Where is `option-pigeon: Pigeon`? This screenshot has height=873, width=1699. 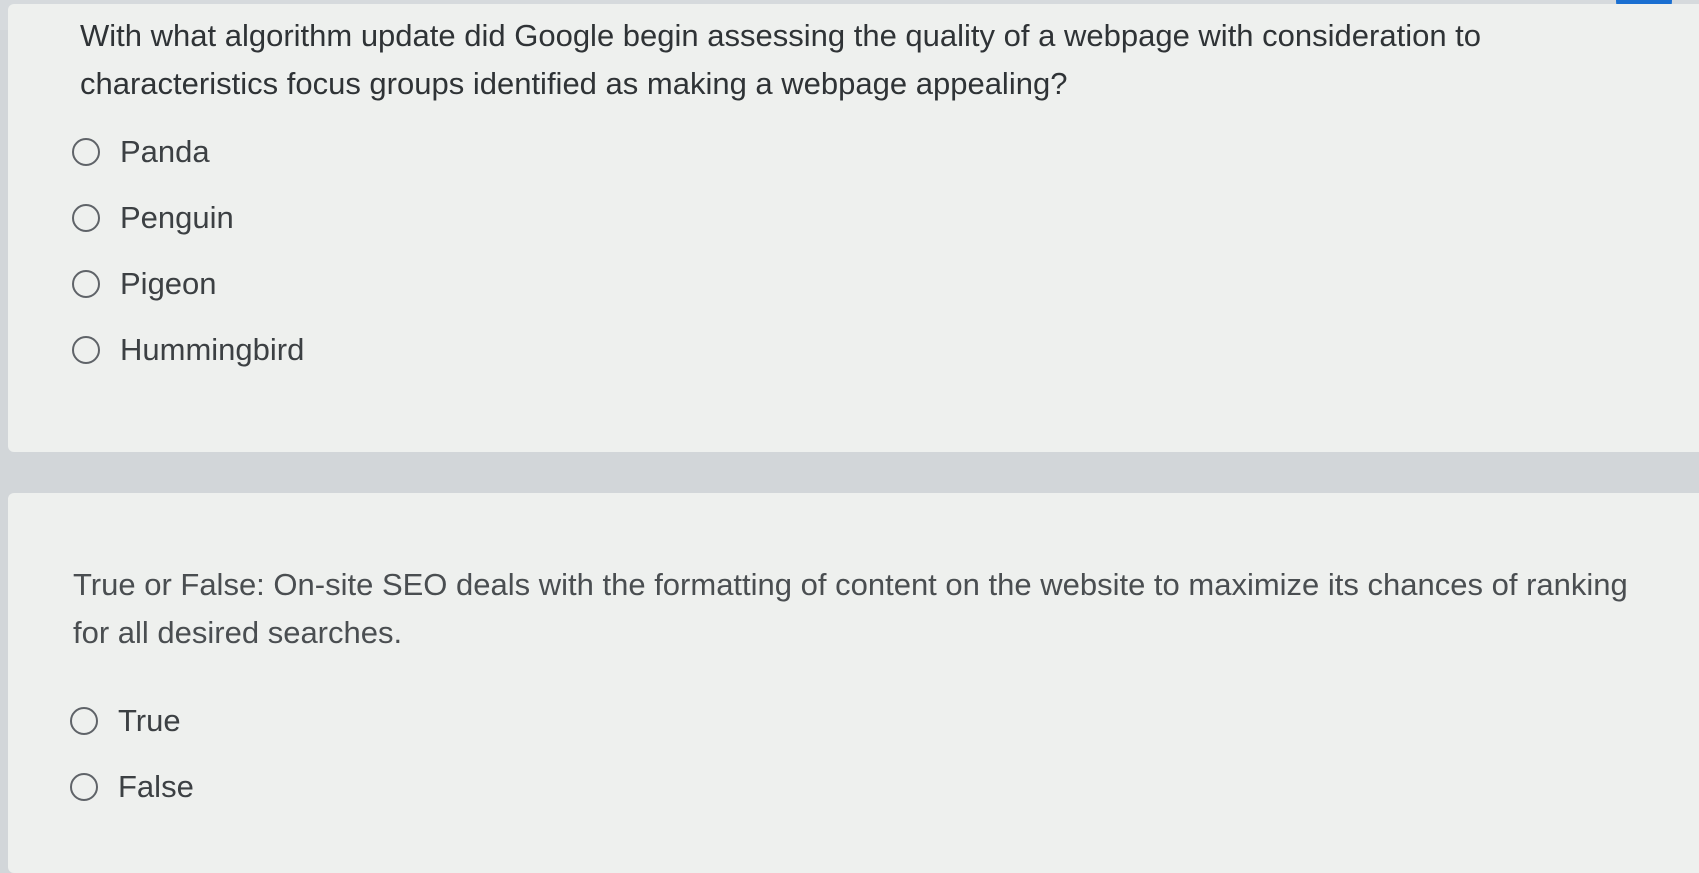
option-pigeon: Pigeon is located at coordinates (144, 284).